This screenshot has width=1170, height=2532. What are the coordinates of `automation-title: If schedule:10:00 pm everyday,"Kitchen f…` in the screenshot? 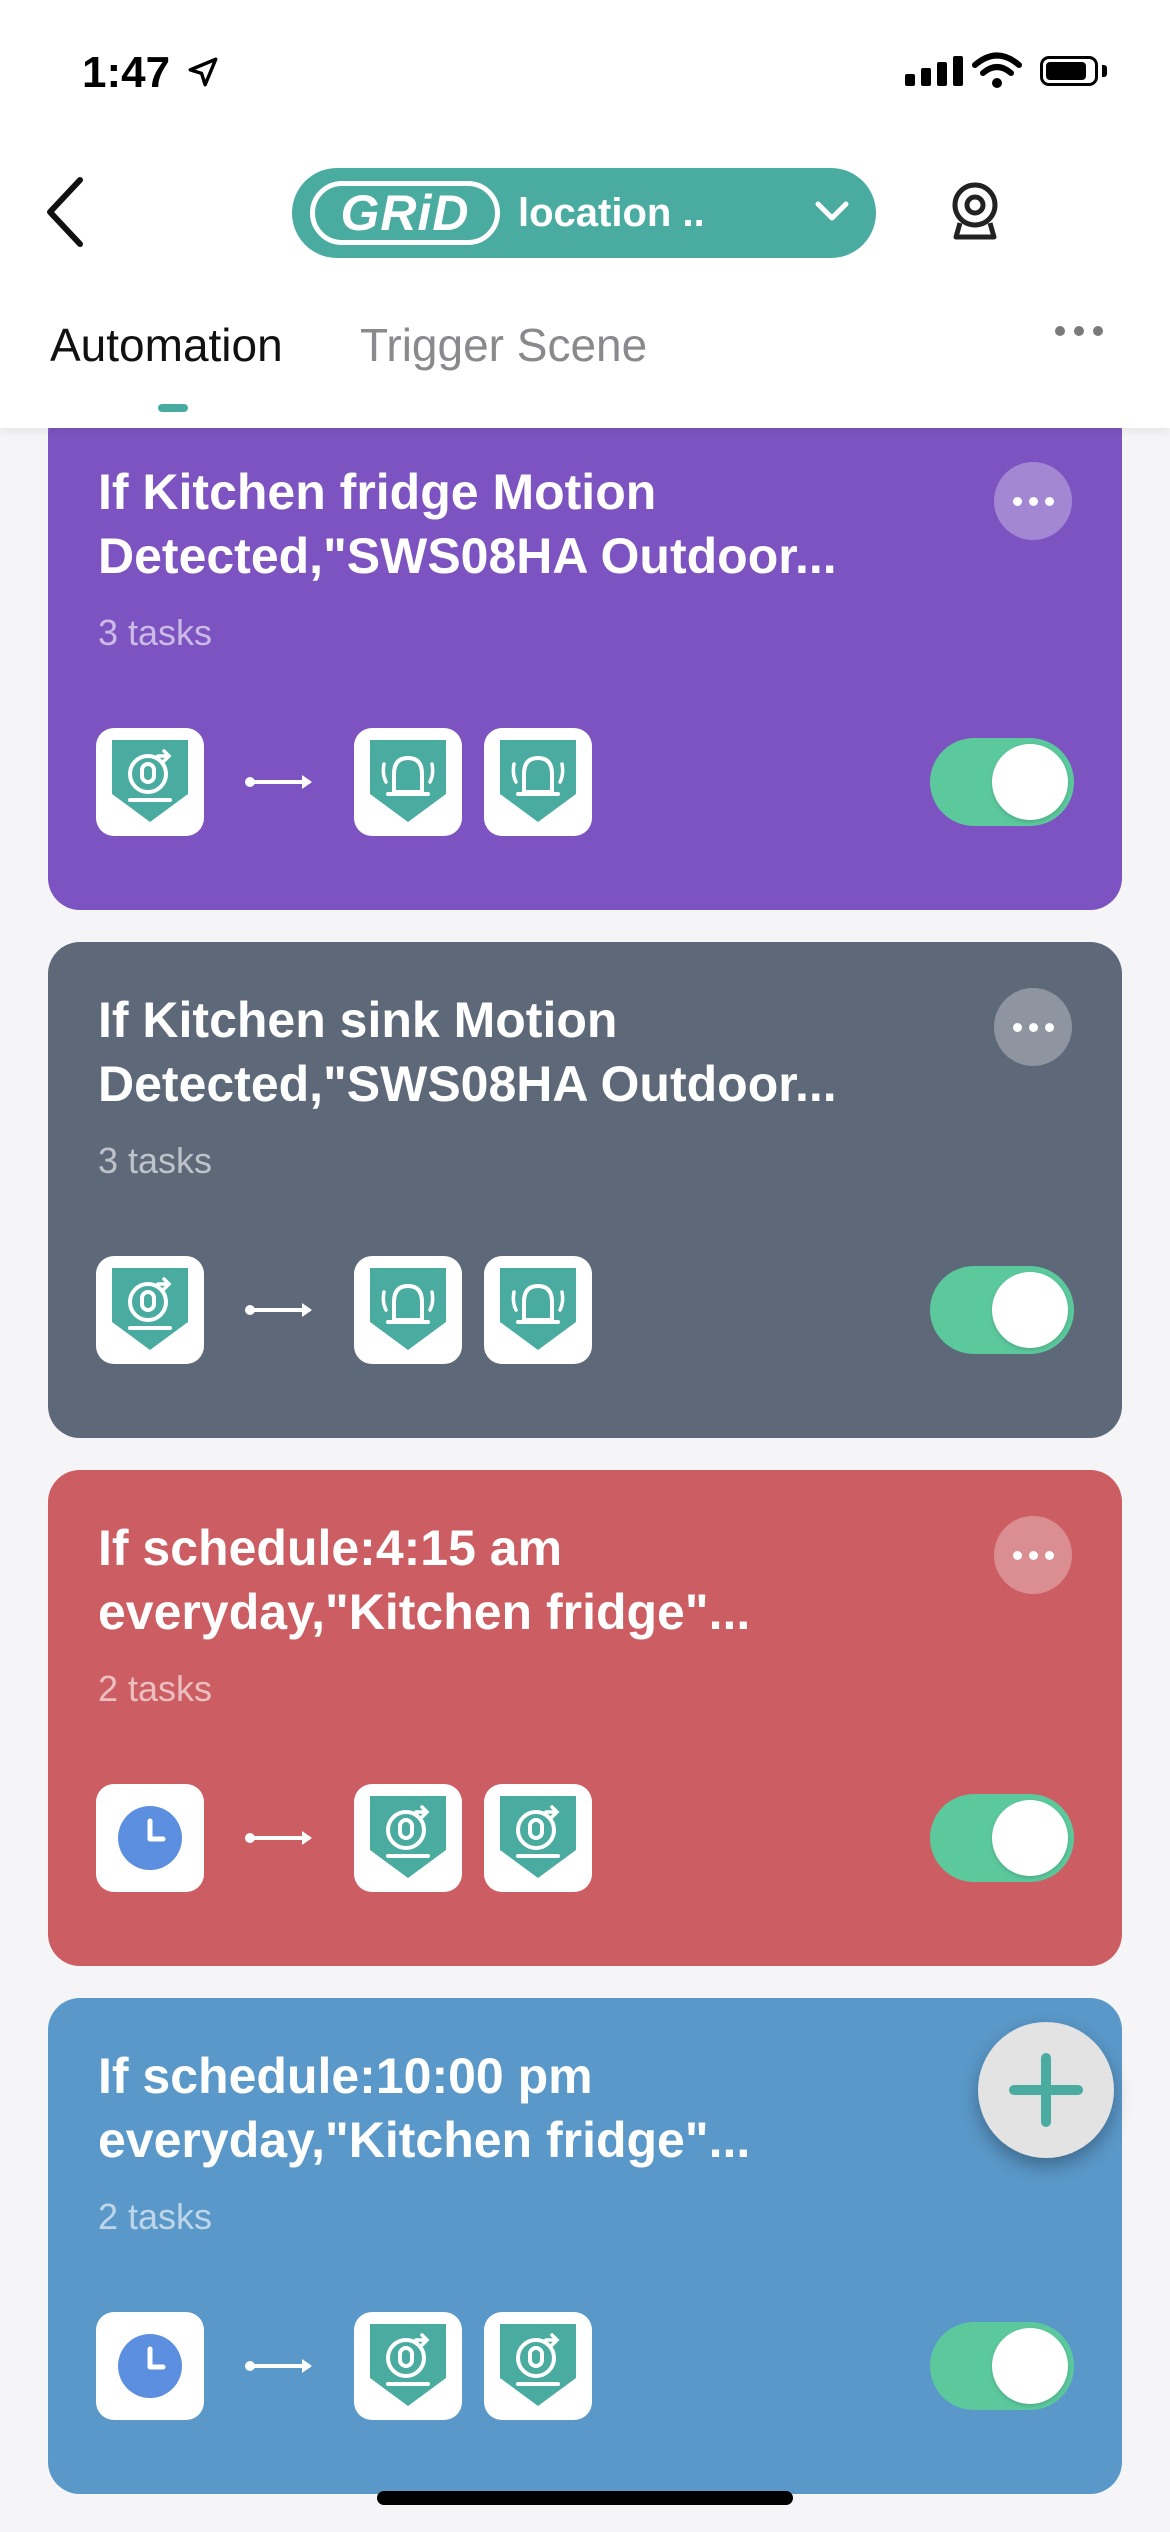 It's located at (424, 2108).